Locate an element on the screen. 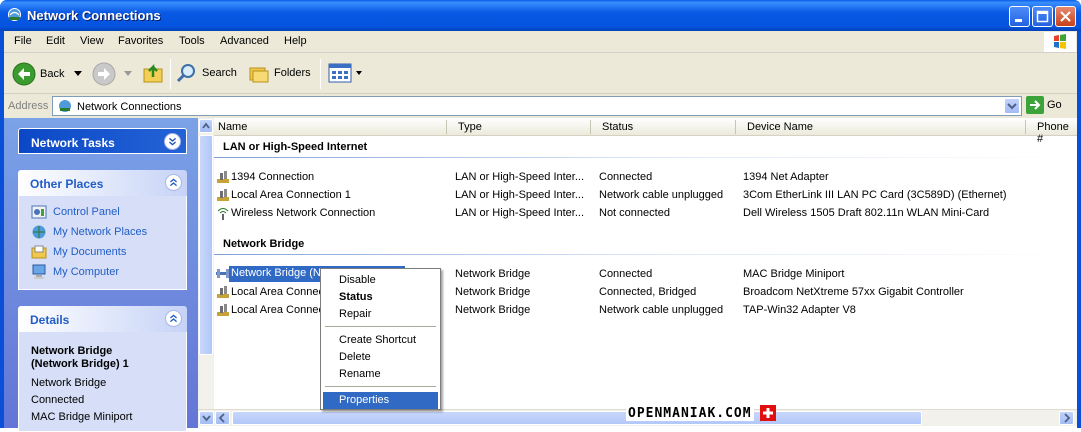  menu-item-create-shortcut: Create Shortcut is located at coordinates (380, 340).